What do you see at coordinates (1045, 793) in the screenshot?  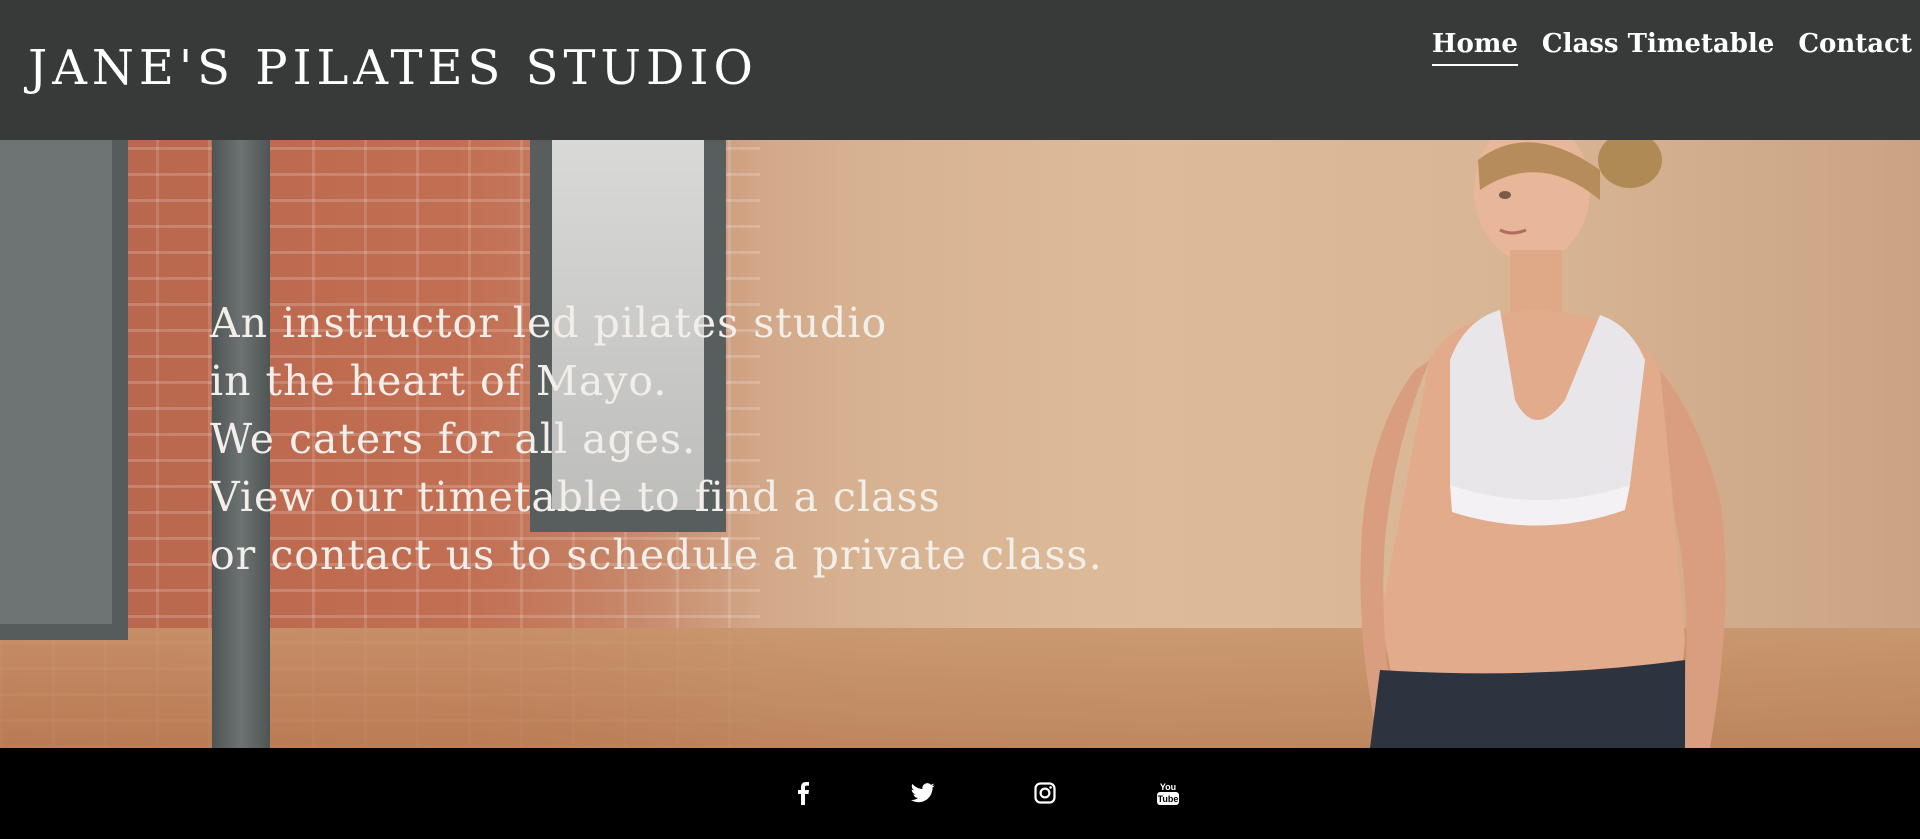 I see `instagram-icon` at bounding box center [1045, 793].